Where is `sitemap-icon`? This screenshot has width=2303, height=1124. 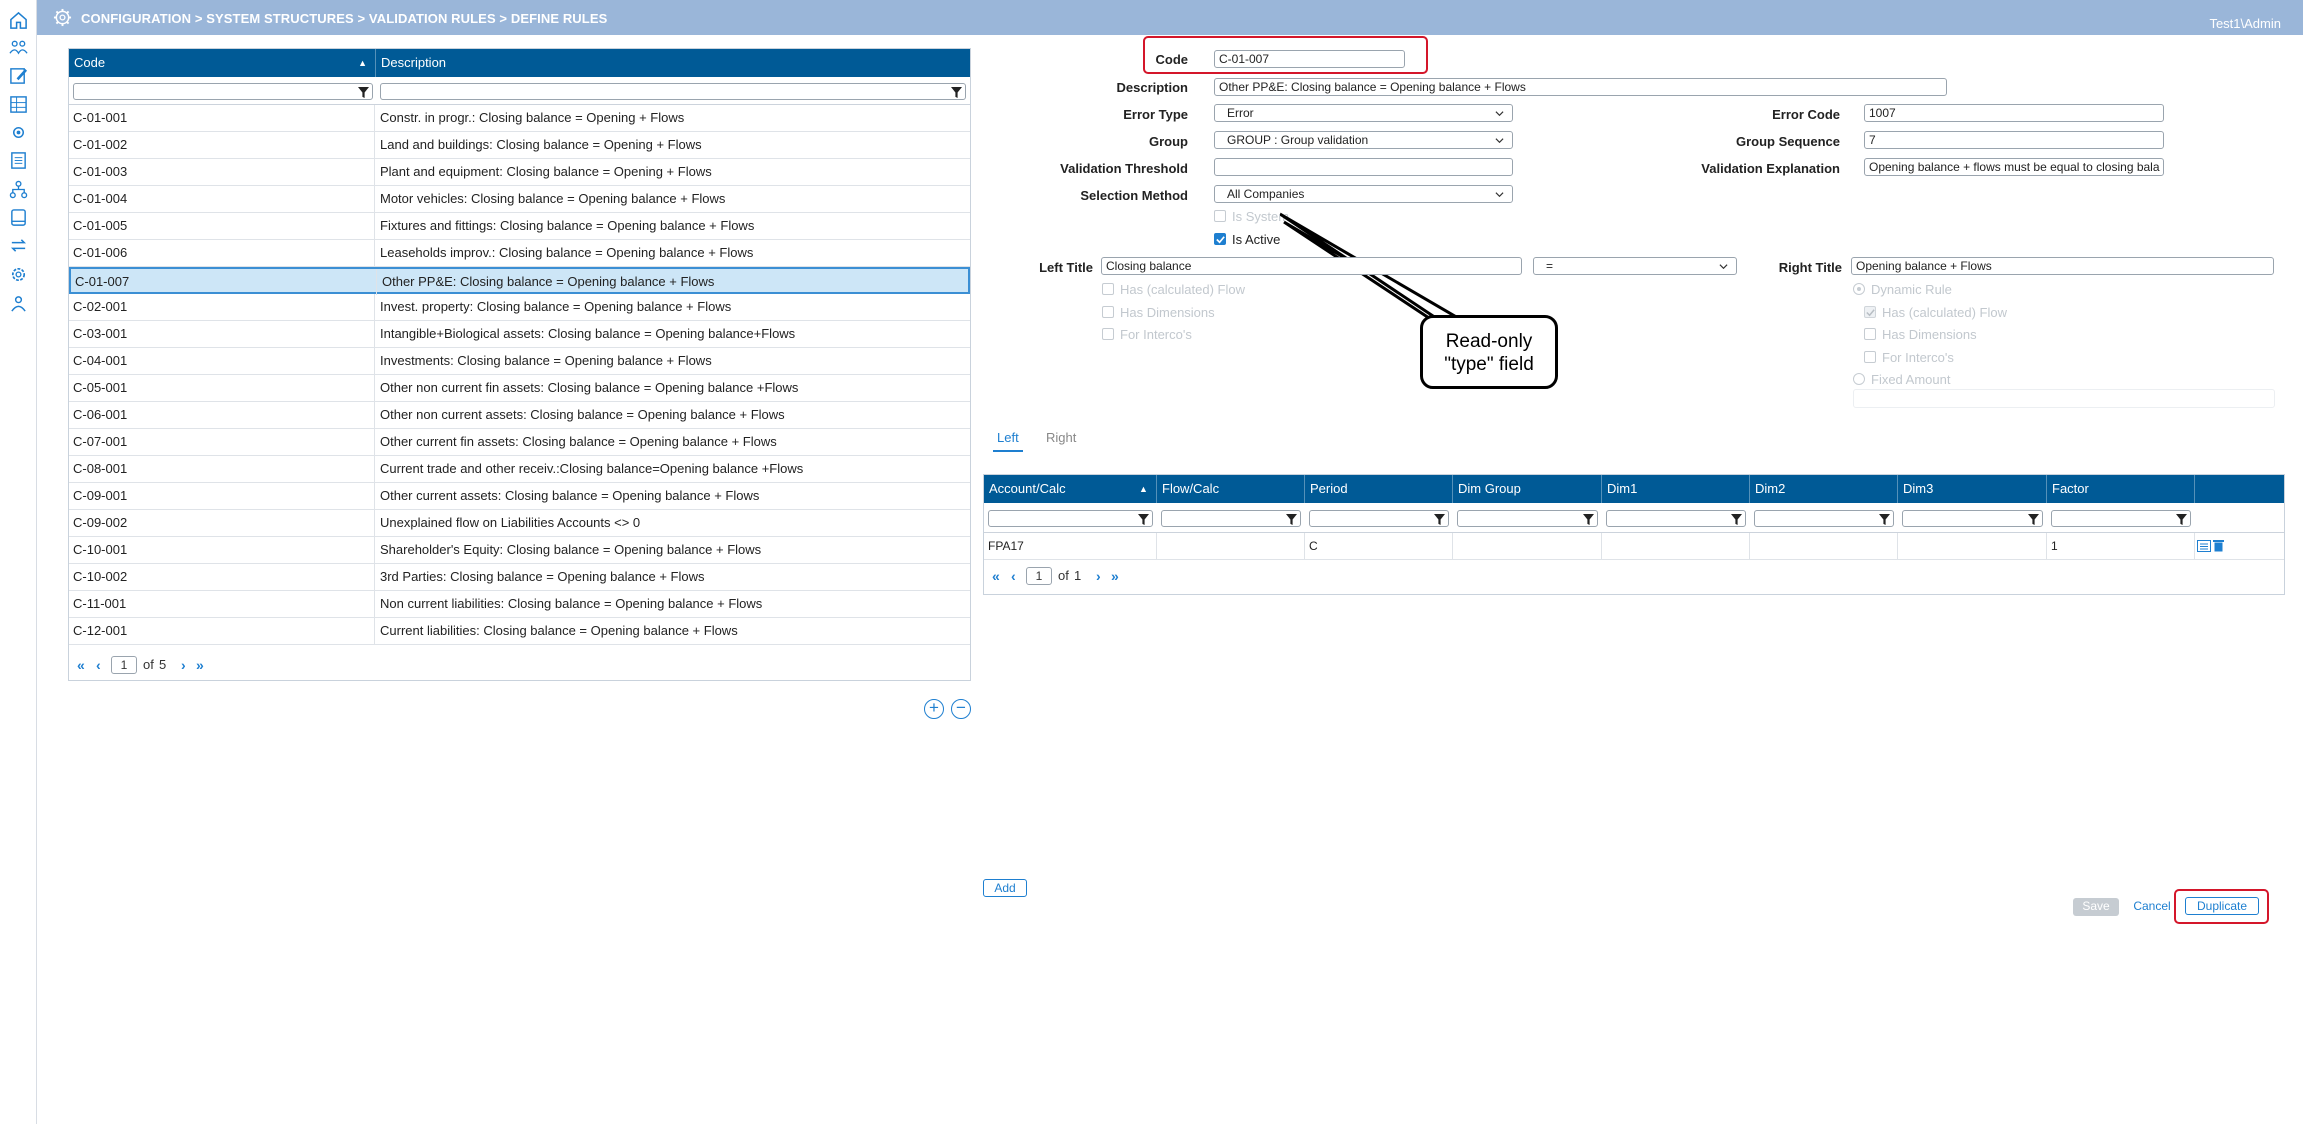 sitemap-icon is located at coordinates (18, 104).